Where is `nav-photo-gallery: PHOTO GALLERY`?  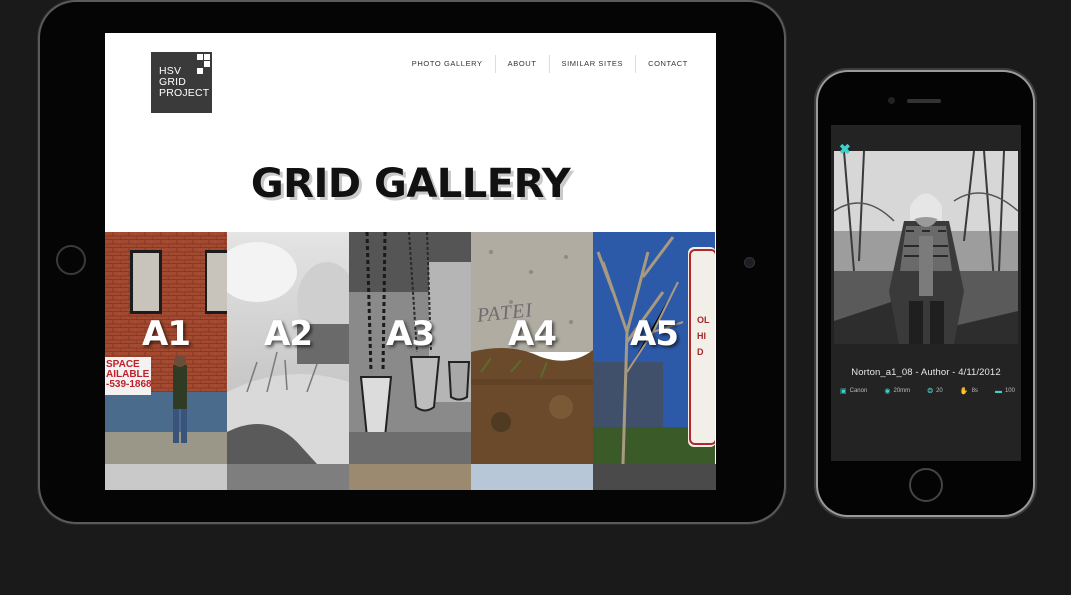
nav-photo-gallery: PHOTO GALLERY is located at coordinates (447, 64).